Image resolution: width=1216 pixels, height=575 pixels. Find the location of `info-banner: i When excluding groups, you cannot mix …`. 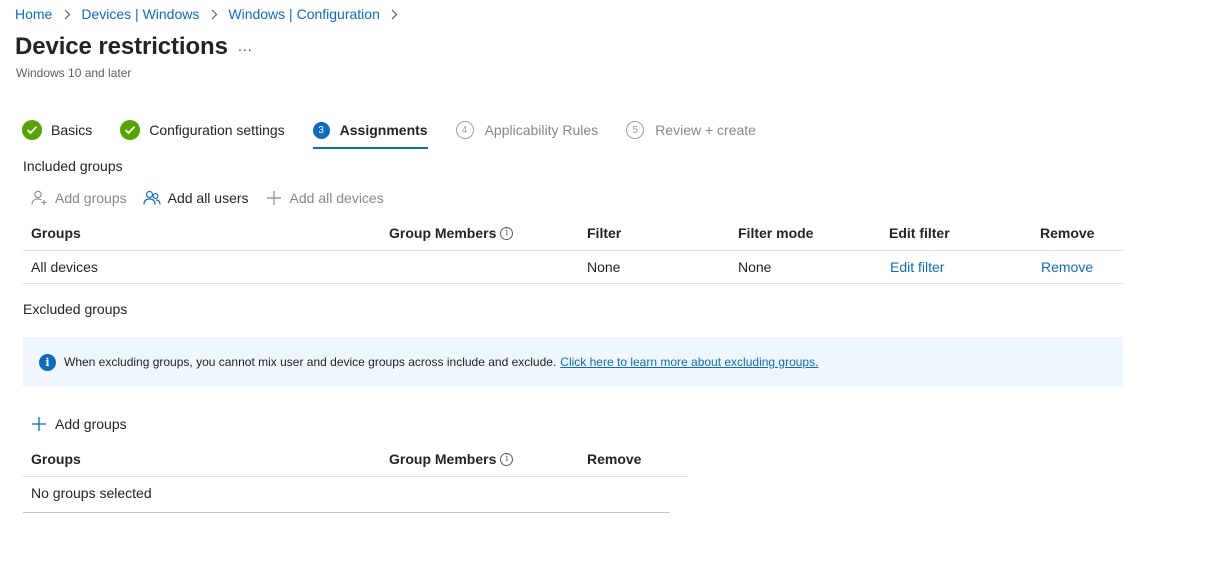

info-banner: i When excluding groups, you cannot mix … is located at coordinates (573, 362).